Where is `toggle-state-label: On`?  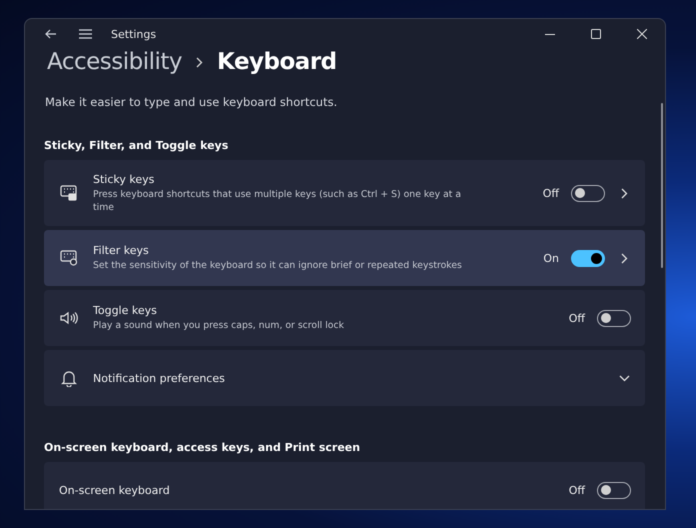
toggle-state-label: On is located at coordinates (551, 258).